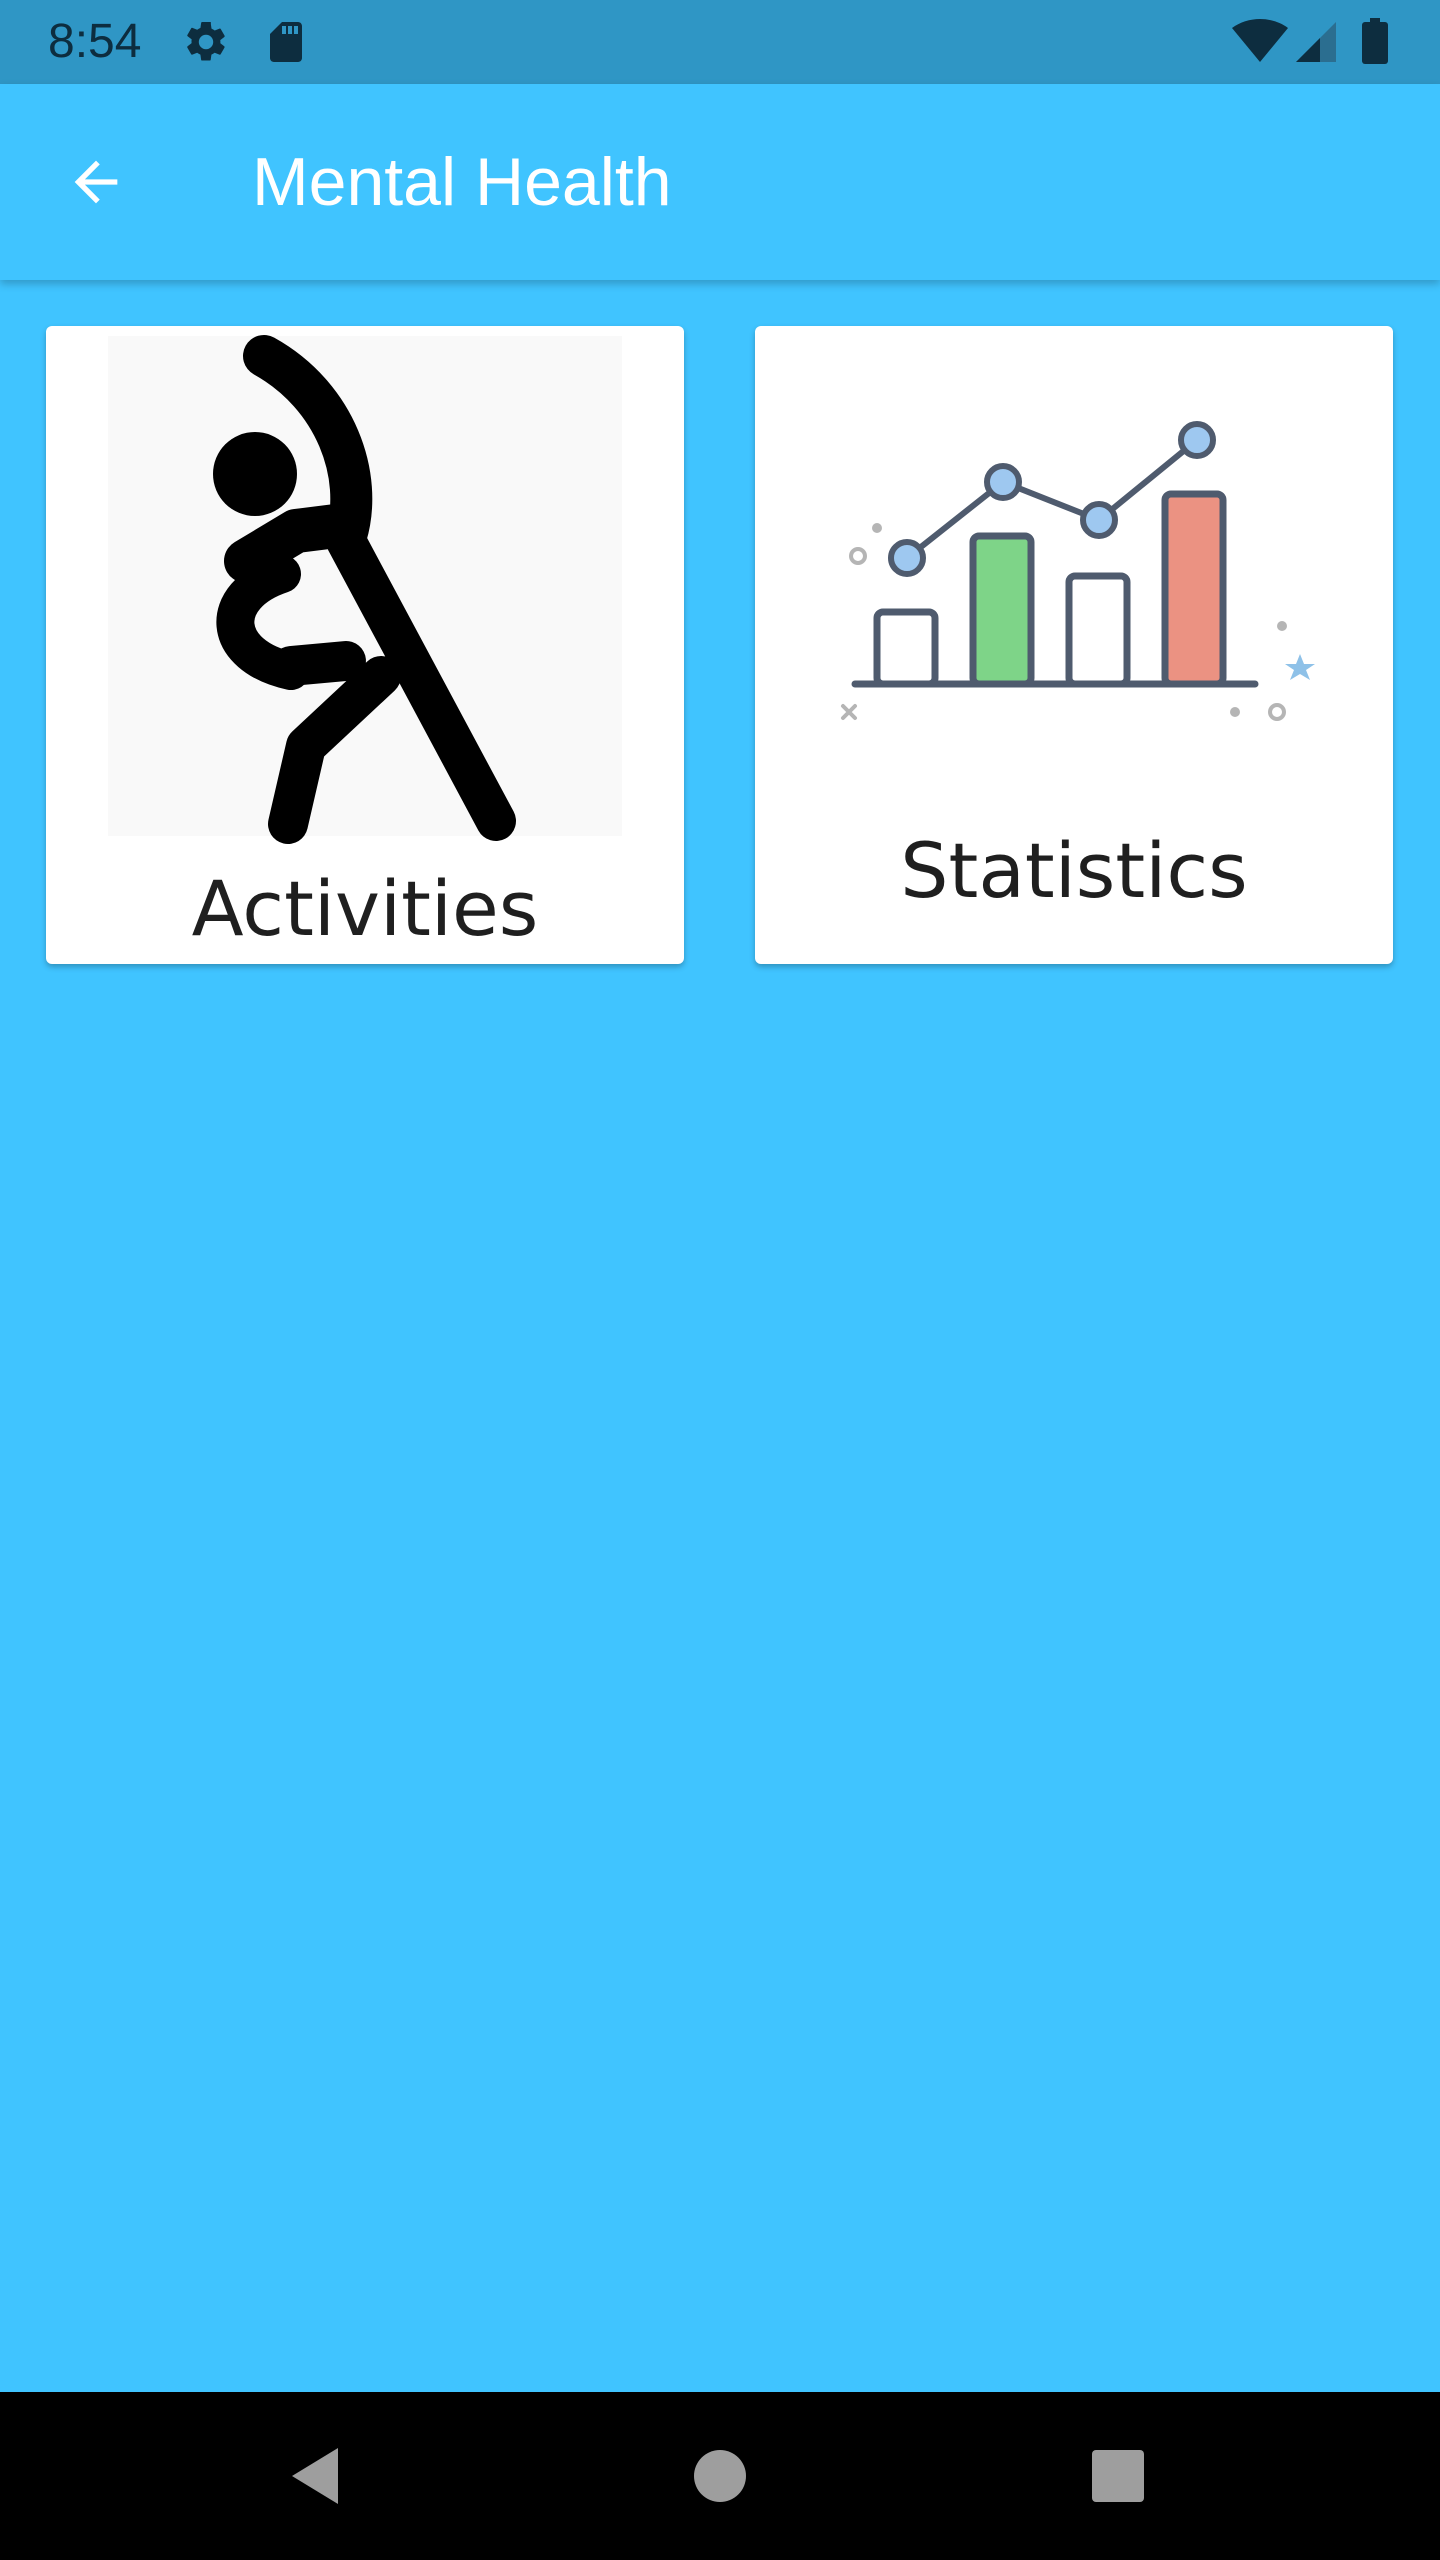  What do you see at coordinates (1074, 870) in the screenshot?
I see `statistics-label: Statistics` at bounding box center [1074, 870].